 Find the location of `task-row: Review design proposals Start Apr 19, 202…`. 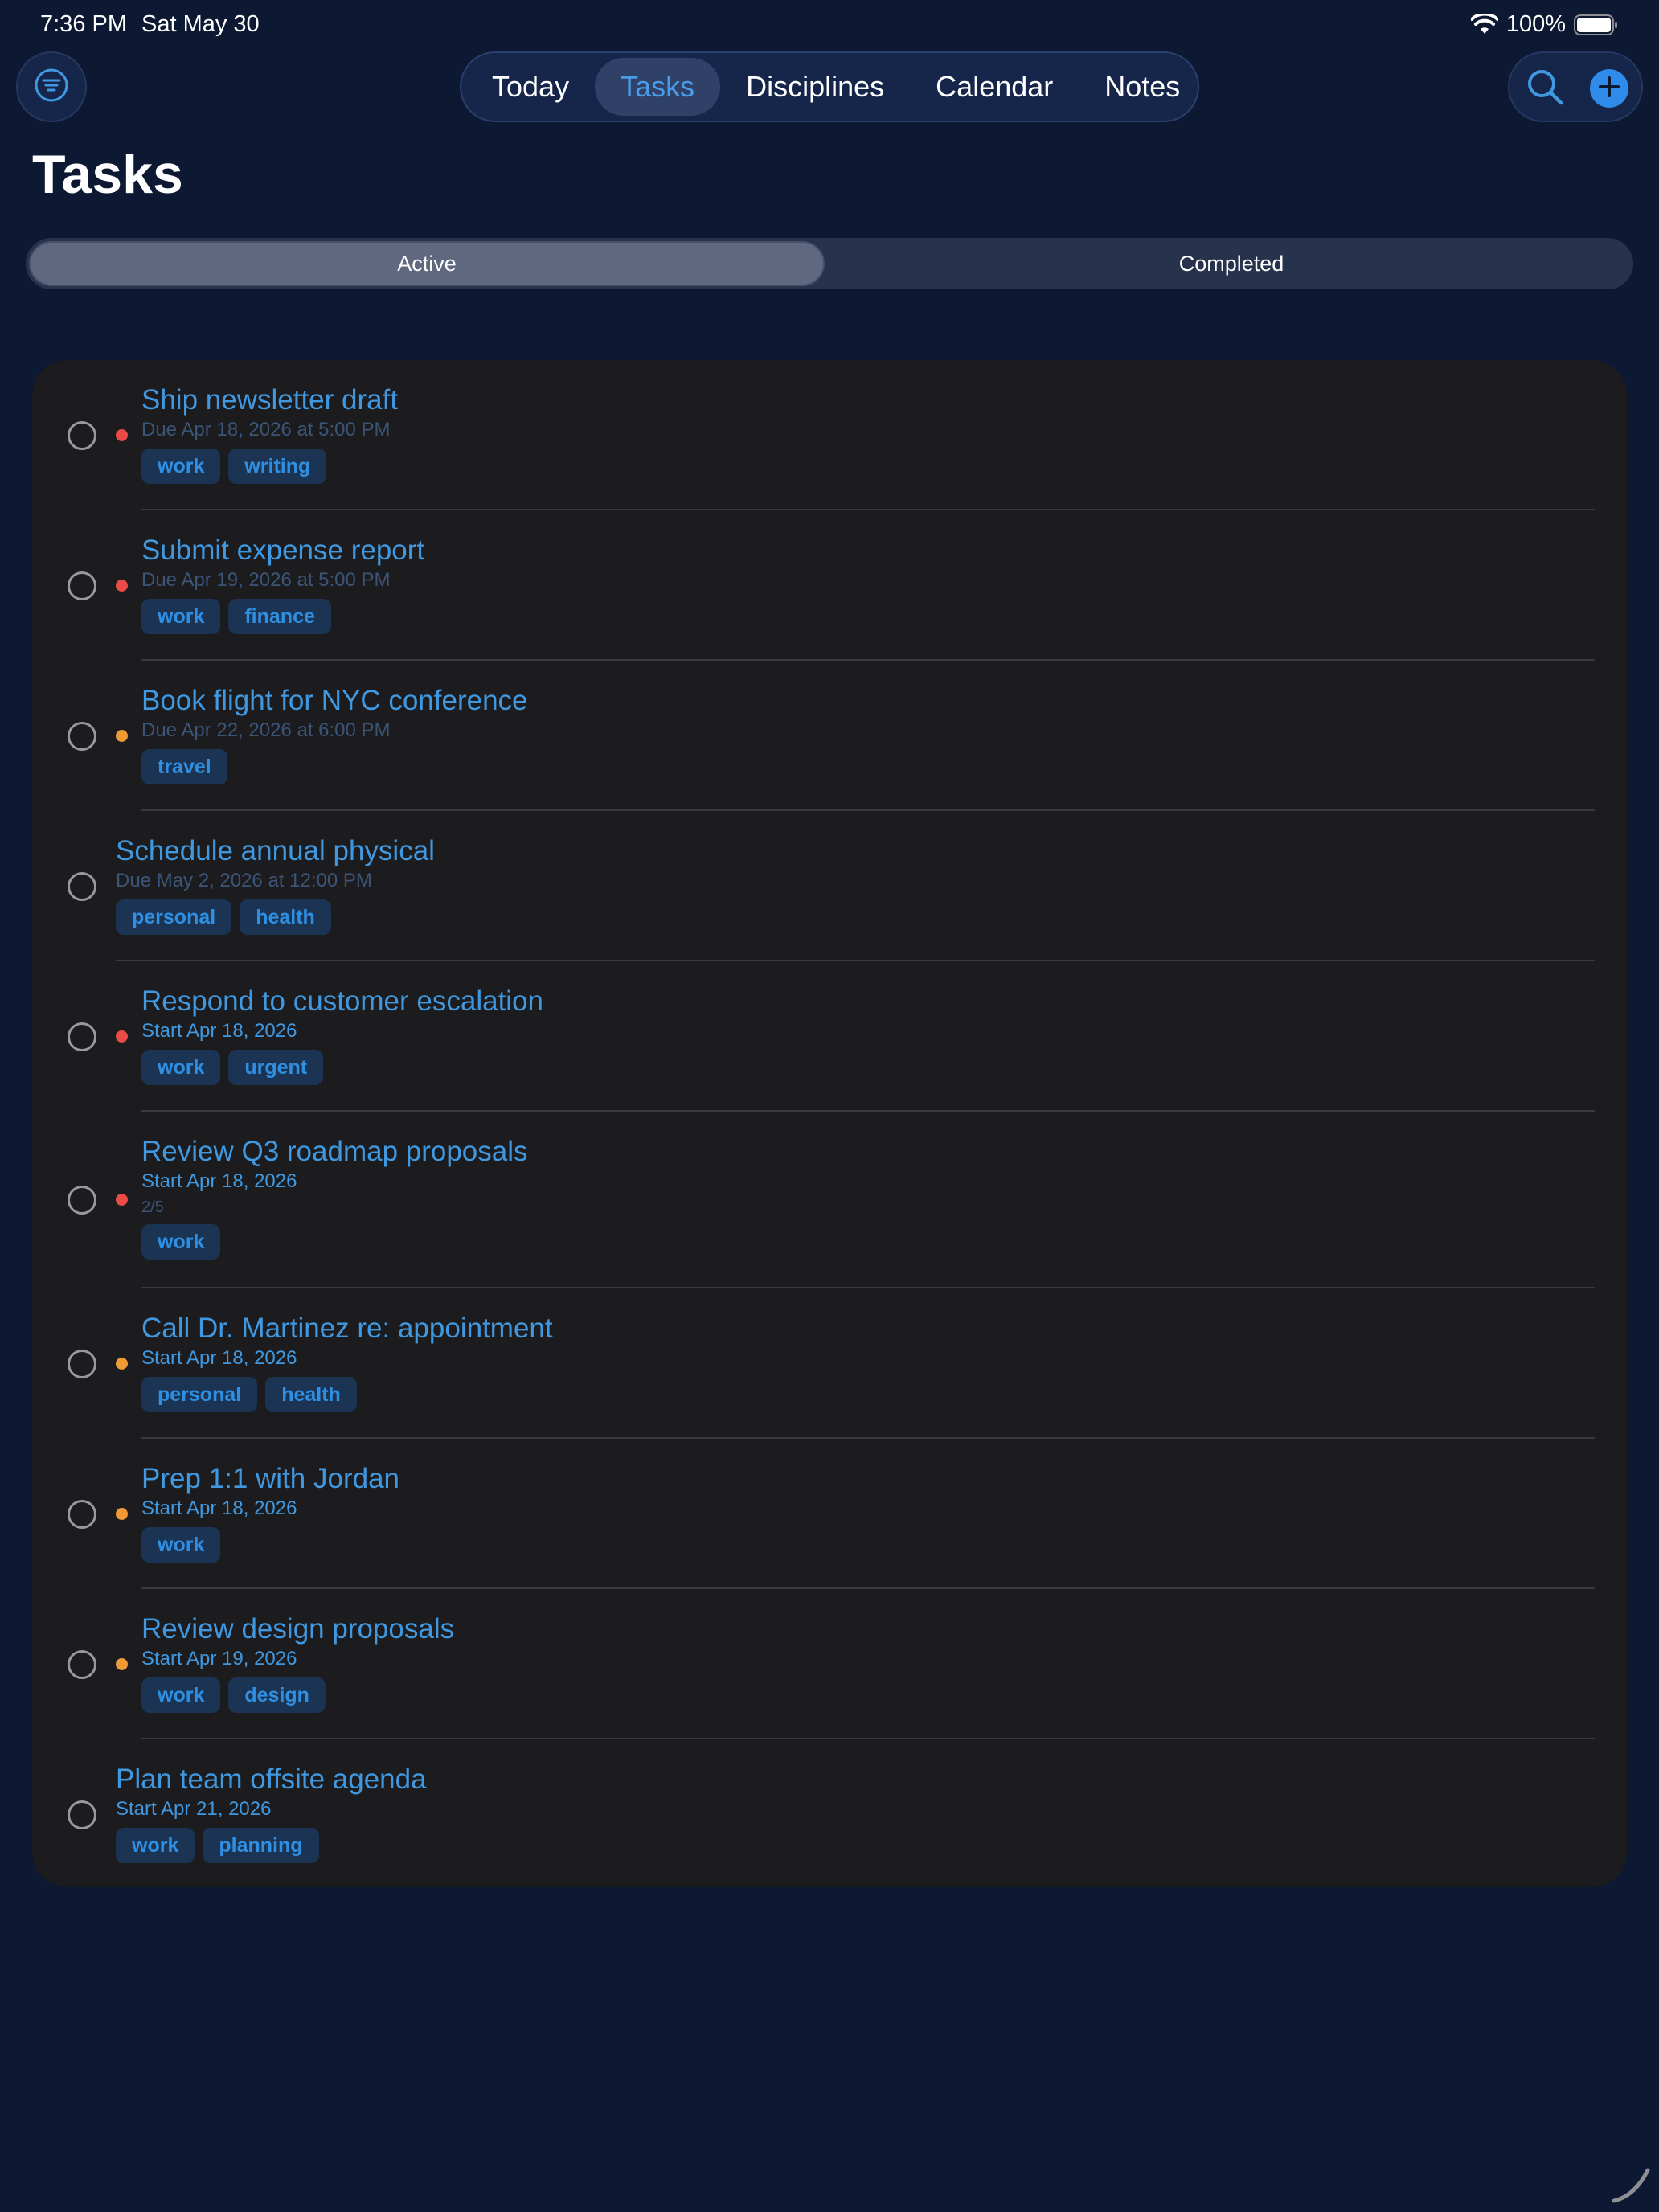

task-row: Review design proposals Start Apr 19, 202… is located at coordinates (829, 1664).